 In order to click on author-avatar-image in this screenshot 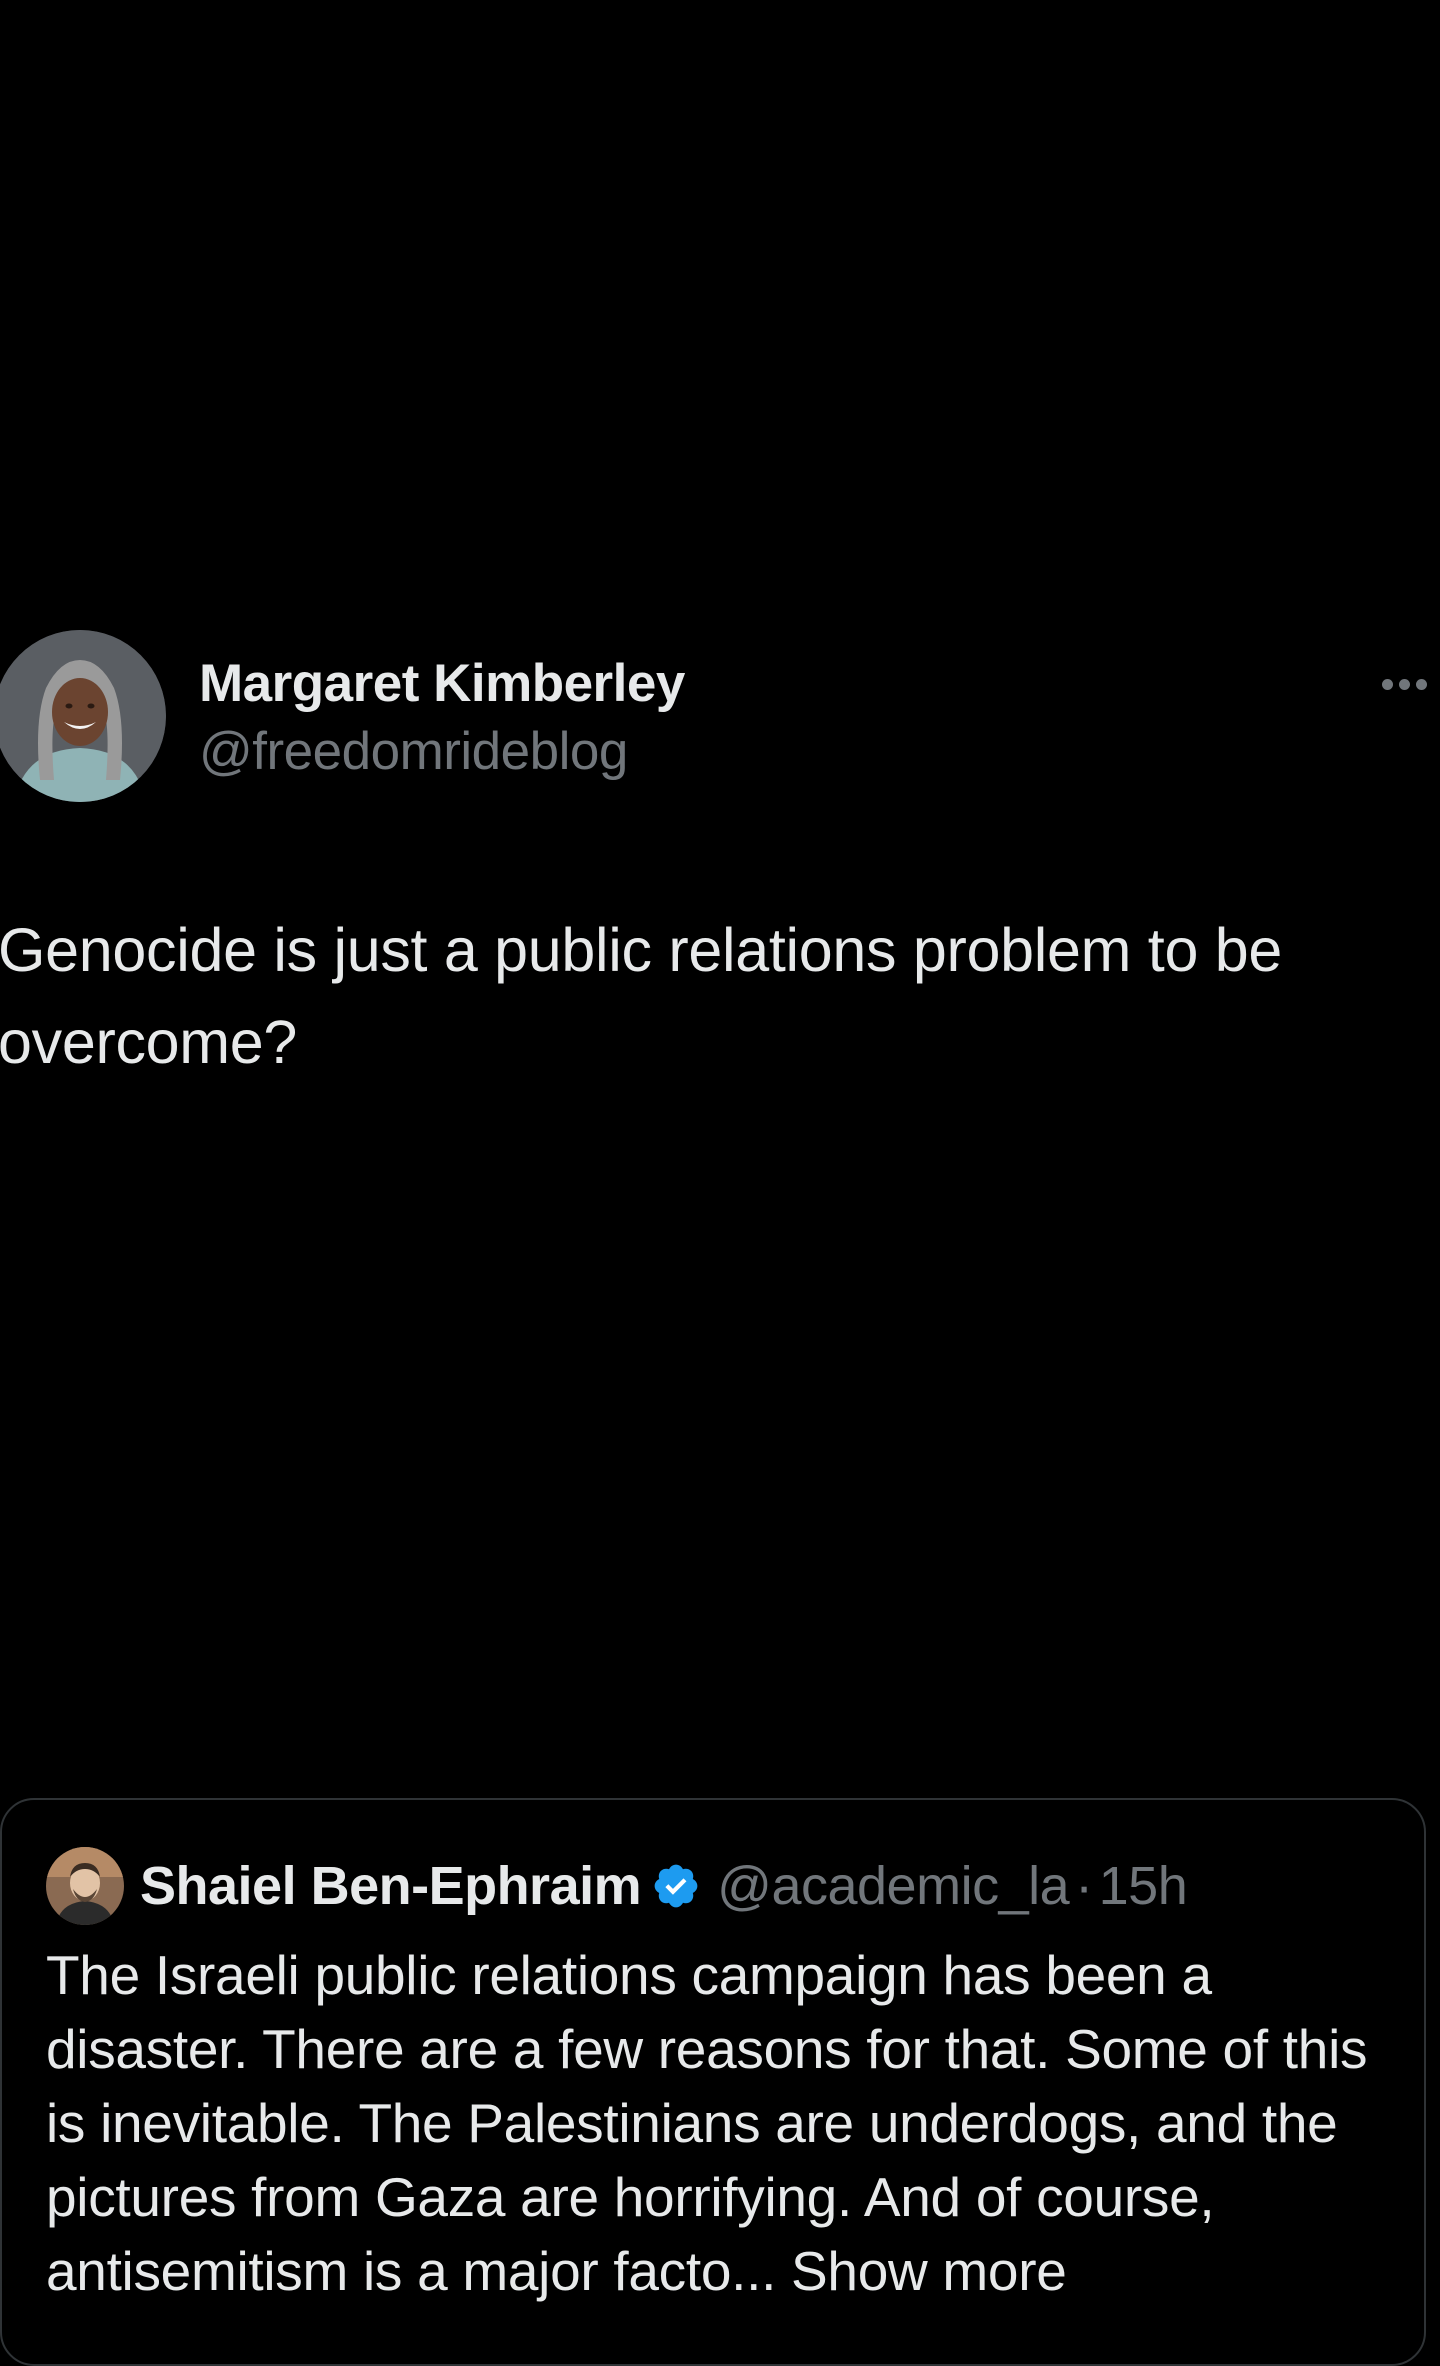, I will do `click(83, 716)`.